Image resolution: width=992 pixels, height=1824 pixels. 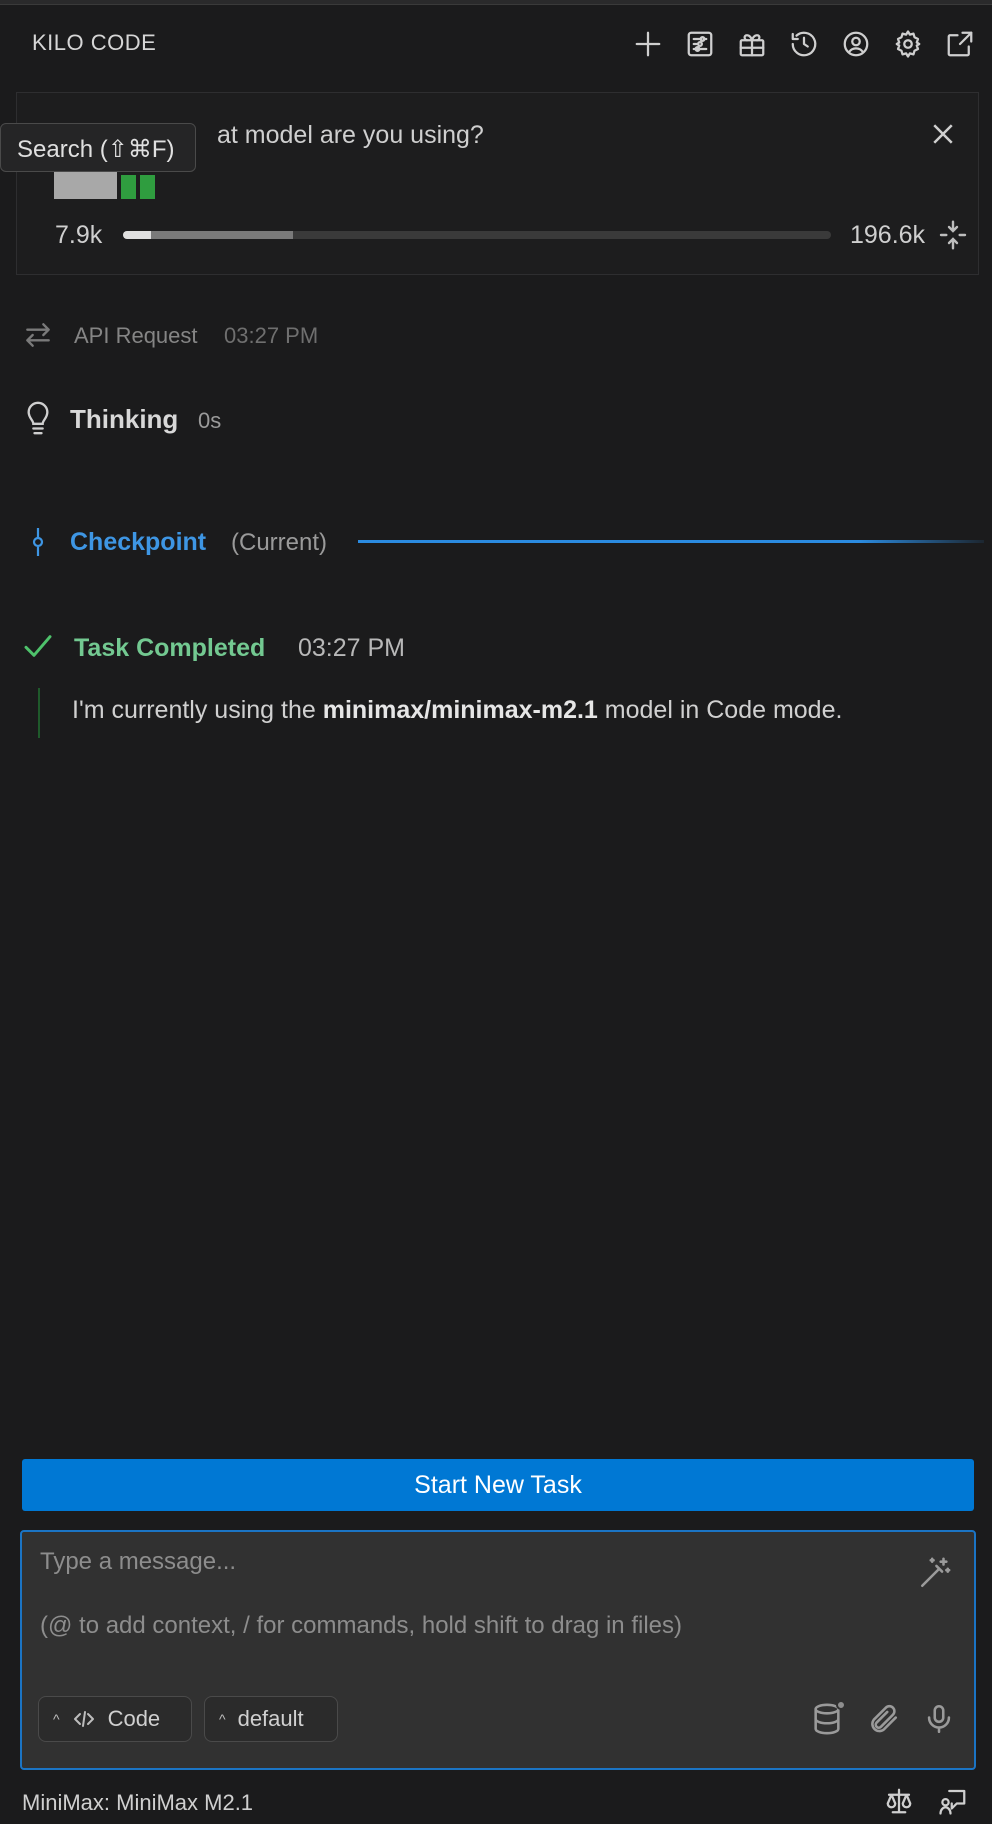 I want to click on gear-icon, so click(x=908, y=44).